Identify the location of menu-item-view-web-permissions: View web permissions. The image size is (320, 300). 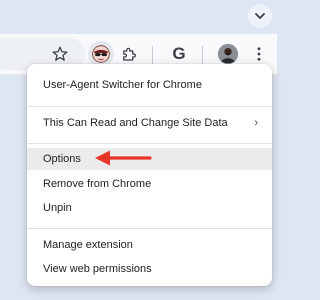
(149, 269).